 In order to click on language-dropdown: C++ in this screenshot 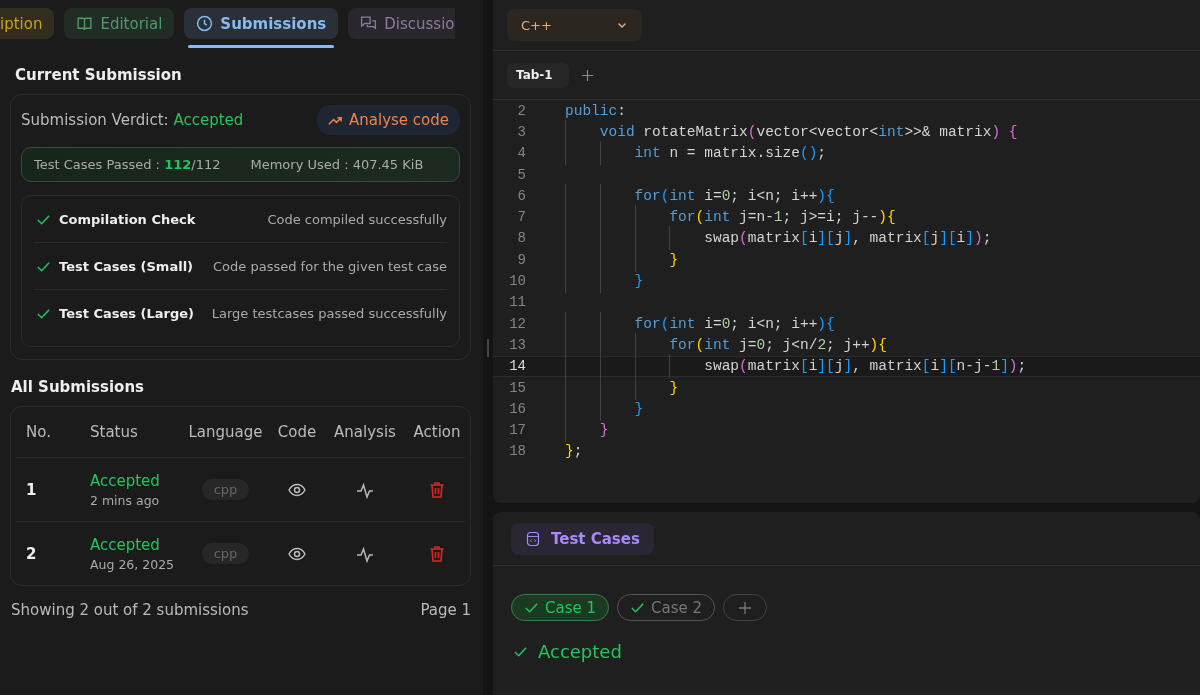, I will do `click(574, 25)`.